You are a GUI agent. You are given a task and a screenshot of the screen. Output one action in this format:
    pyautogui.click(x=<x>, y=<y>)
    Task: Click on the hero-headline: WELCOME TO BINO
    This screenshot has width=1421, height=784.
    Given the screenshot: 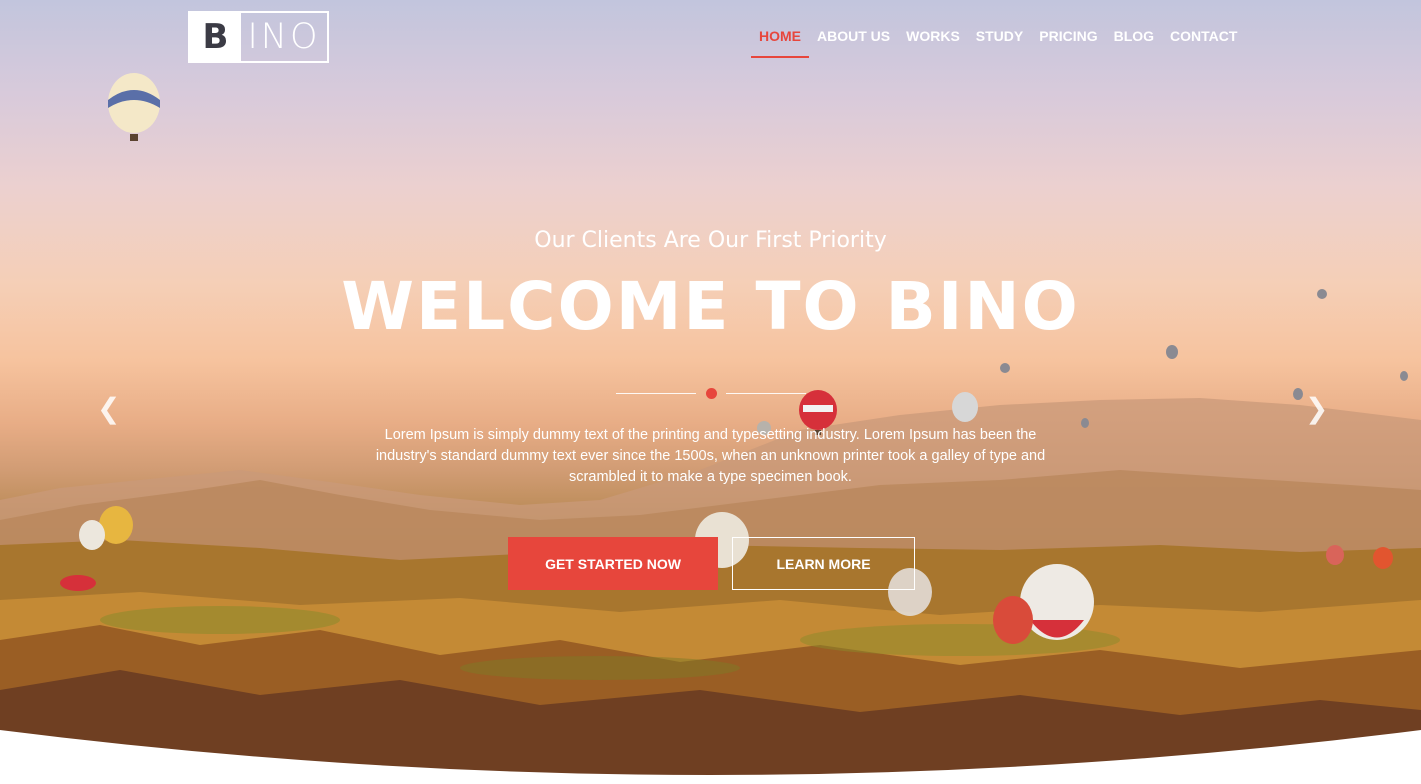 What is the action you would take?
    pyautogui.click(x=710, y=306)
    